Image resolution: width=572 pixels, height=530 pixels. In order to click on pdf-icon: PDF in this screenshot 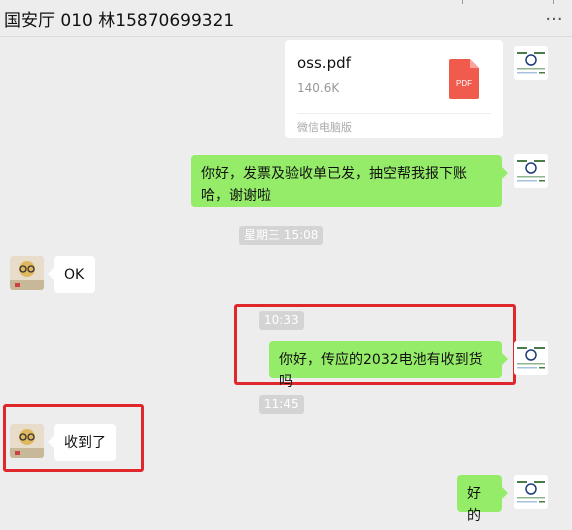, I will do `click(464, 79)`.